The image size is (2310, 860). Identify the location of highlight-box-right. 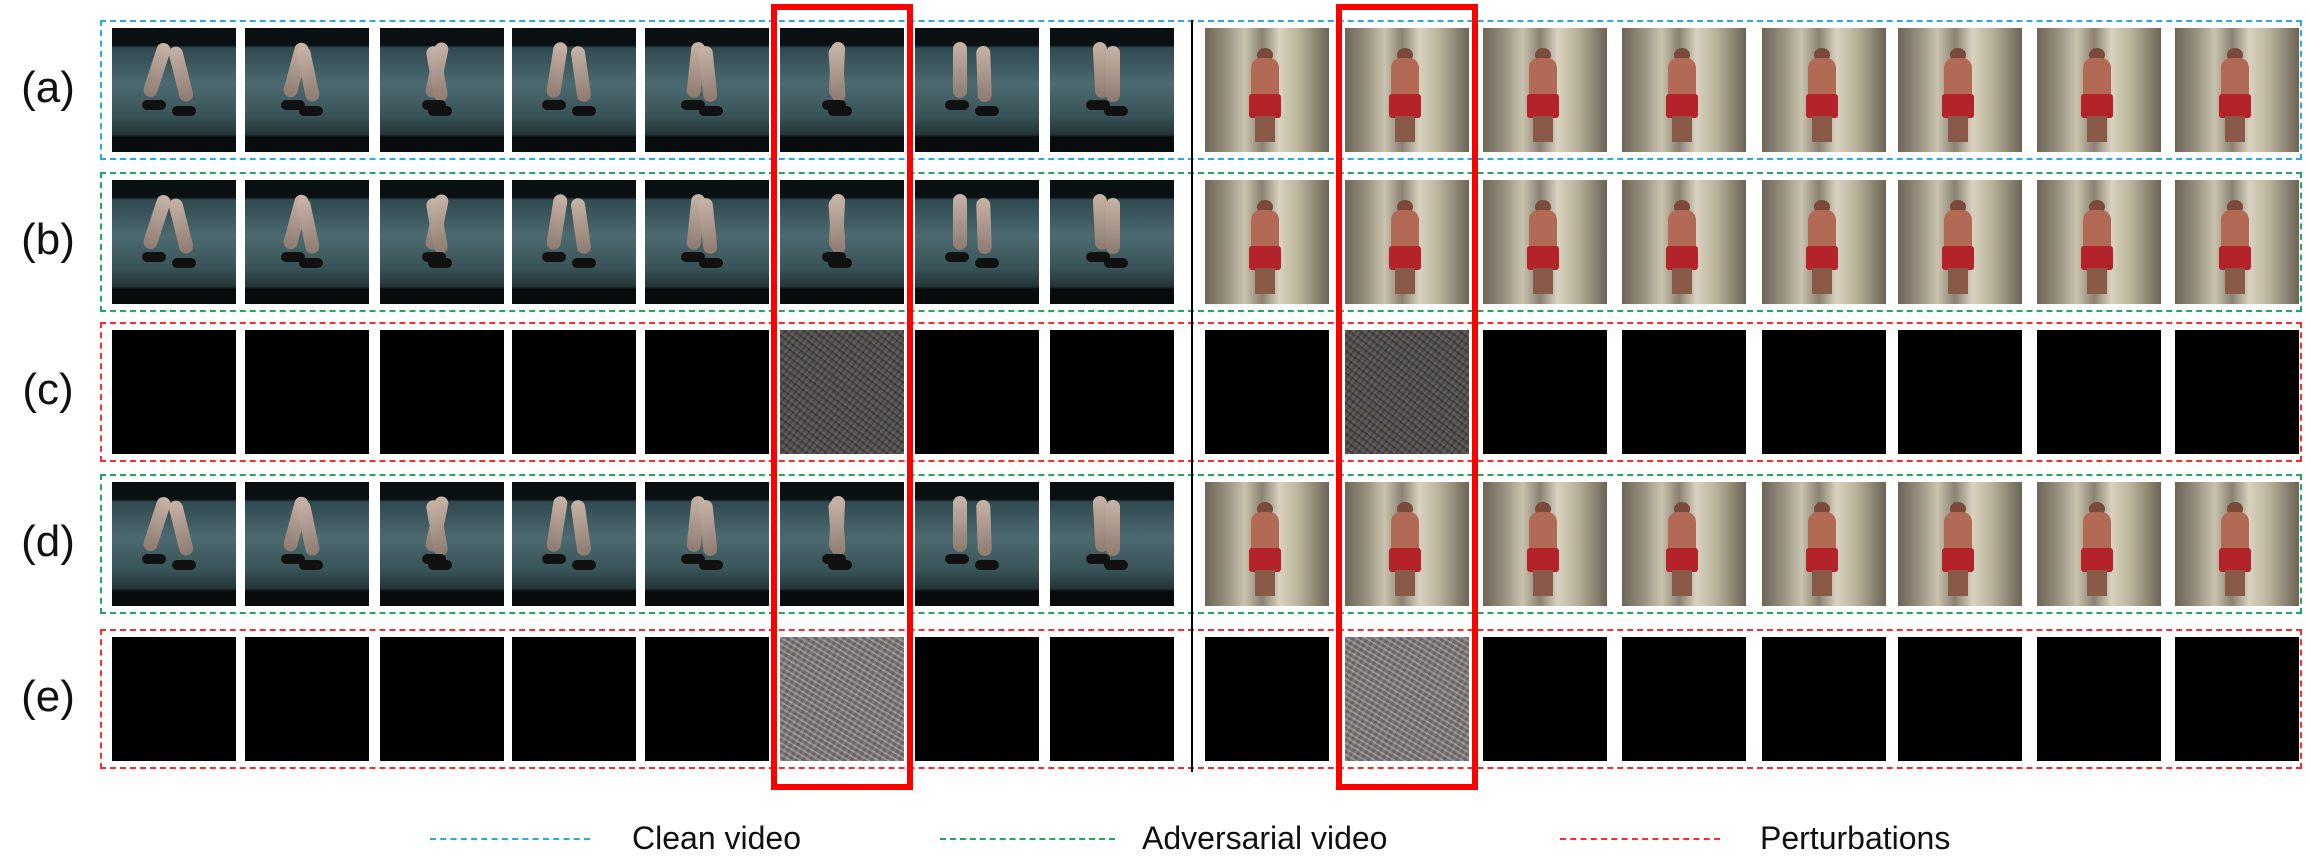
(1407, 397).